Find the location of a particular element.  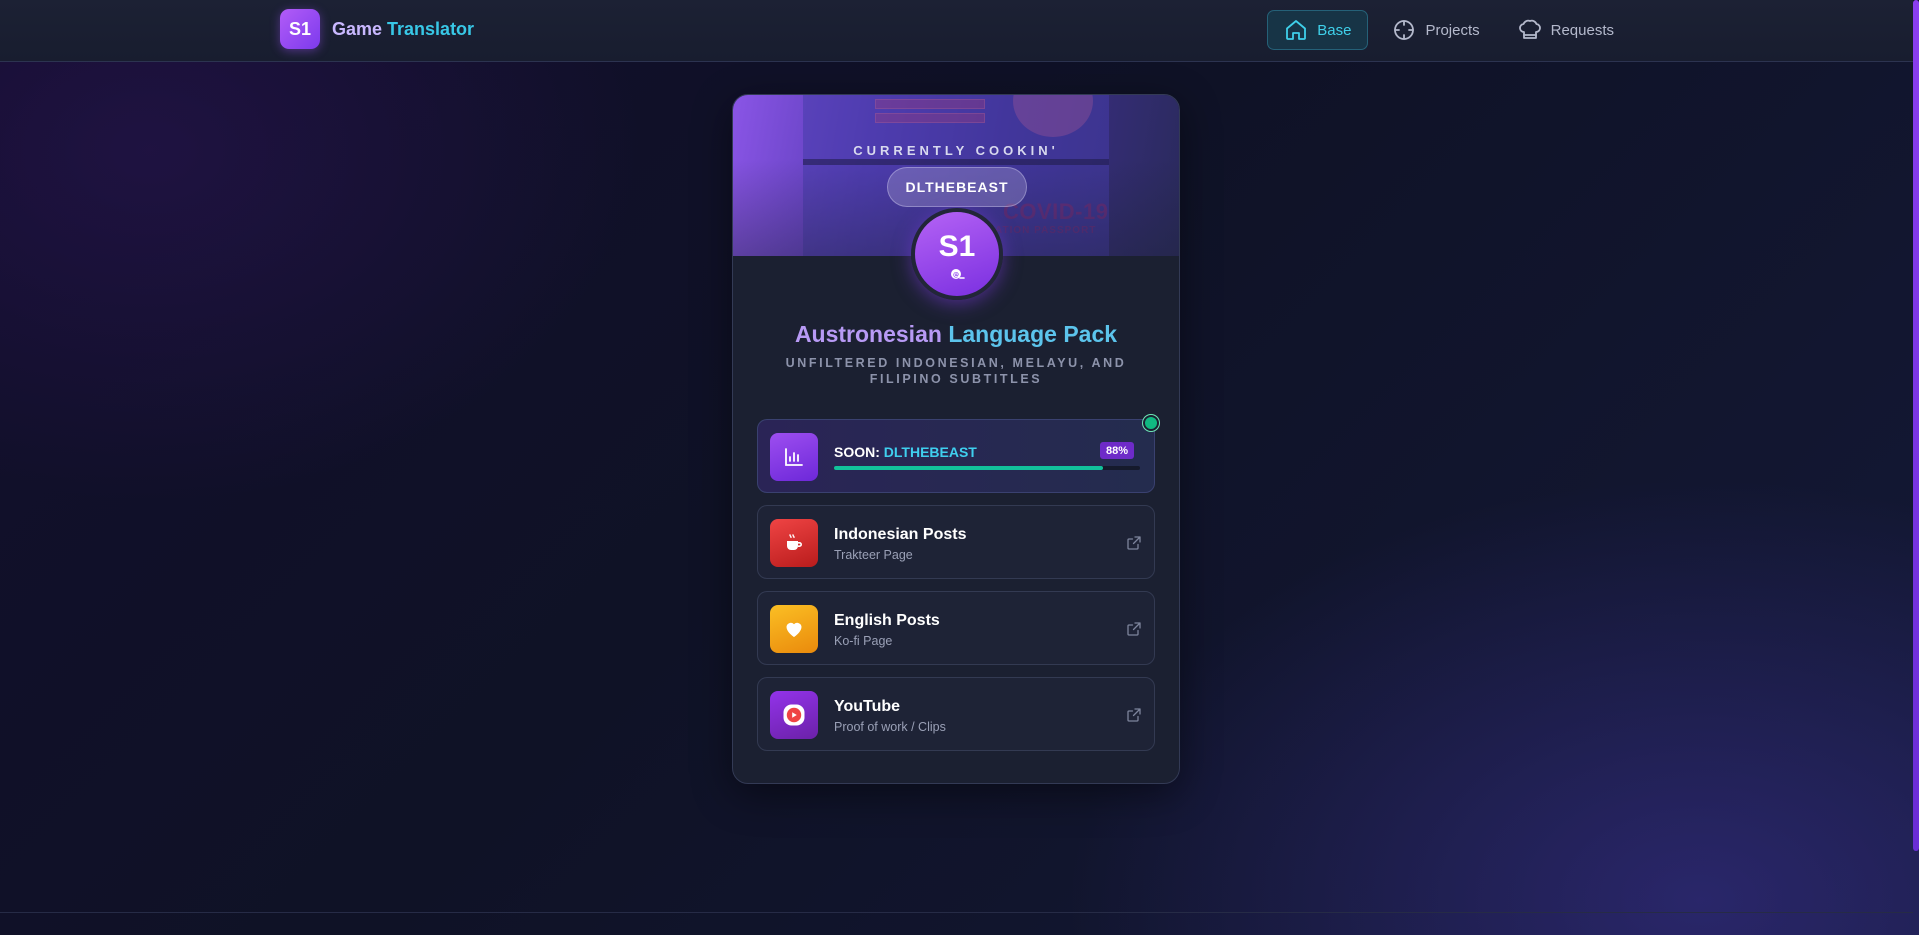

brand-word-game: Game is located at coordinates (357, 28).